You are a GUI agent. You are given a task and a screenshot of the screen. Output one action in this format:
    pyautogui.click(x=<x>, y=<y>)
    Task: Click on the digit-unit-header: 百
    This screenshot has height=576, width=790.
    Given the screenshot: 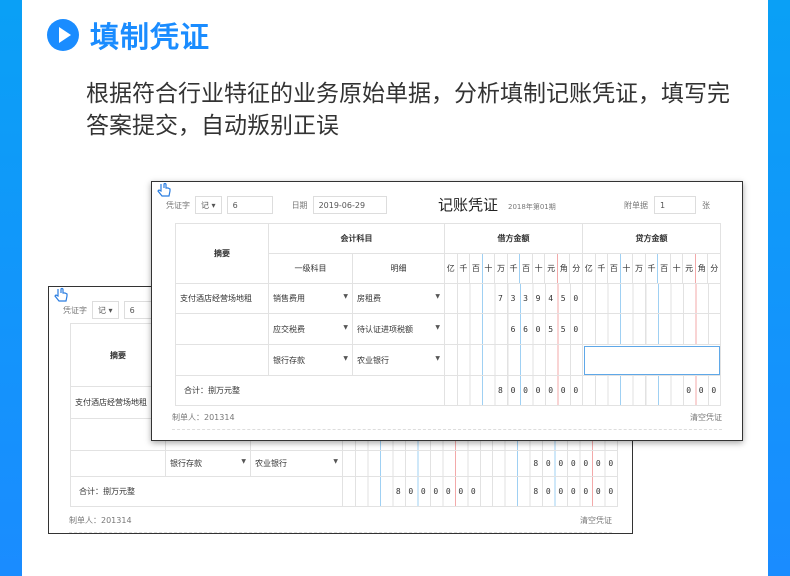 What is the action you would take?
    pyautogui.click(x=476, y=268)
    